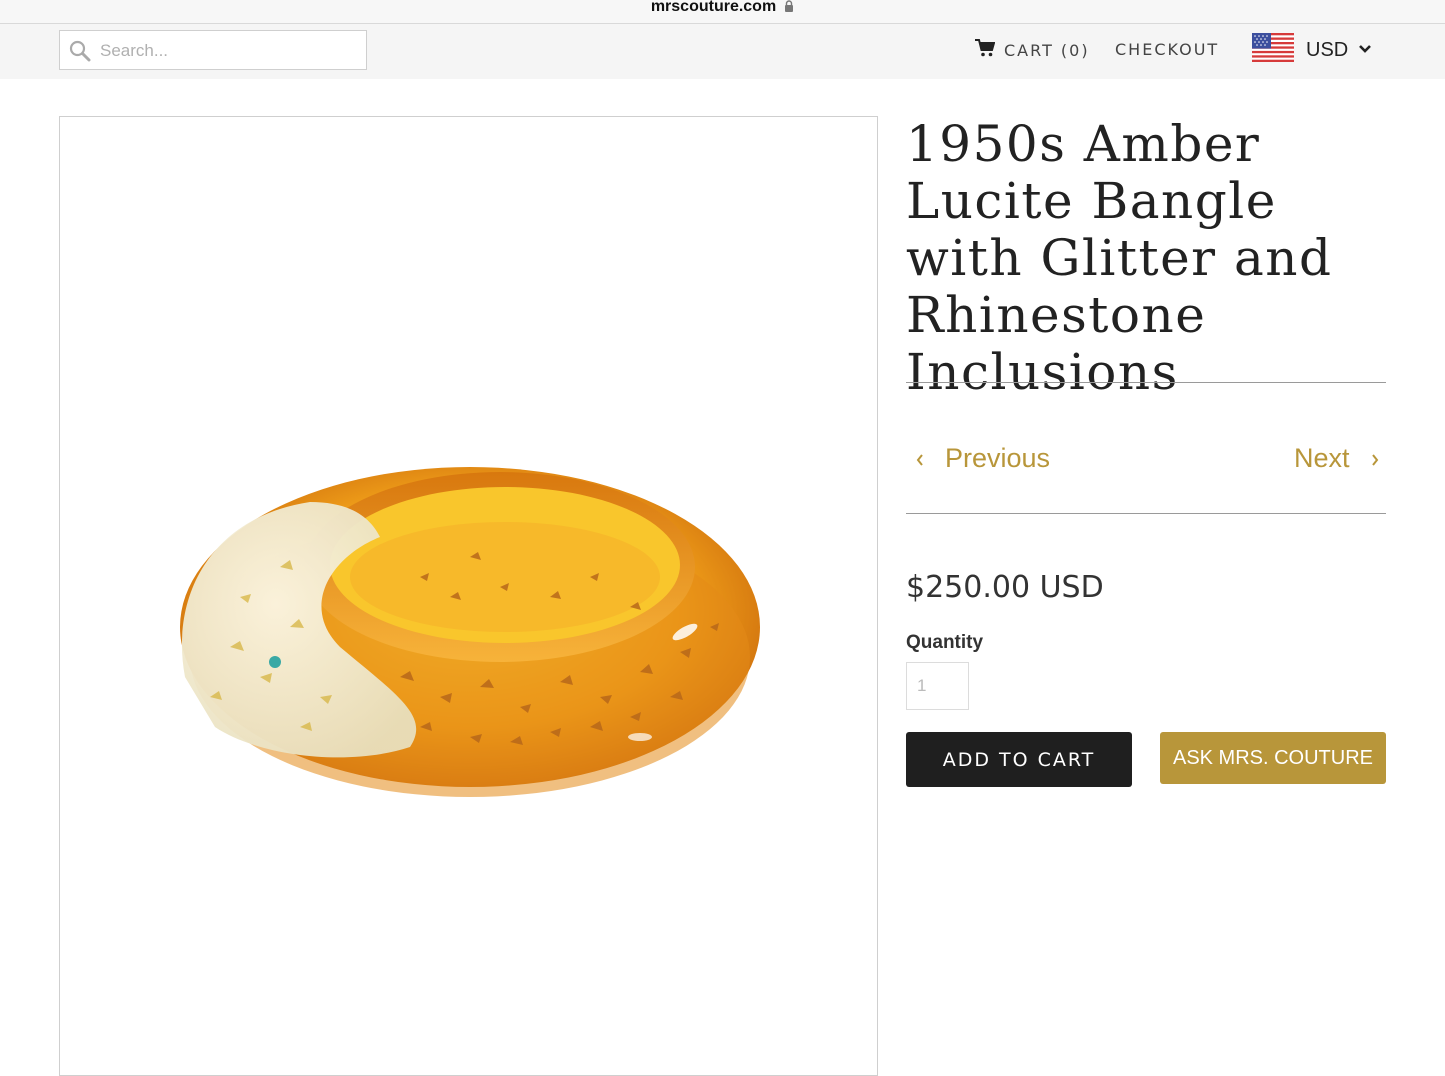 The height and width of the screenshot is (1076, 1445). Describe the element at coordinates (1005, 587) in the screenshot. I see `product-price: $250.00 USD` at that location.